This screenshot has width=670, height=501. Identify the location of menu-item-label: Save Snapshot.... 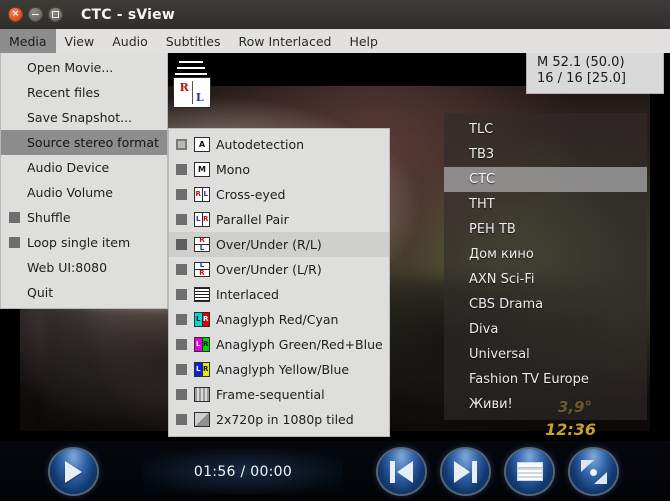
(80, 117).